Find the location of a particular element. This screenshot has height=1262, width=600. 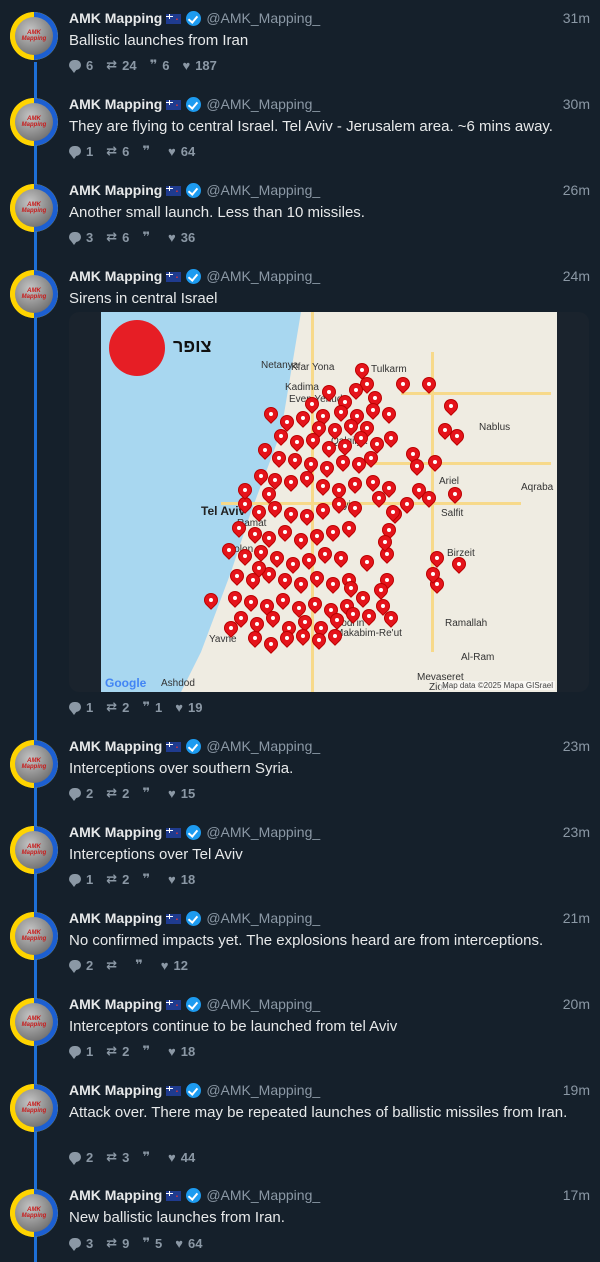

tweet-timestamp: 21m is located at coordinates (576, 918).